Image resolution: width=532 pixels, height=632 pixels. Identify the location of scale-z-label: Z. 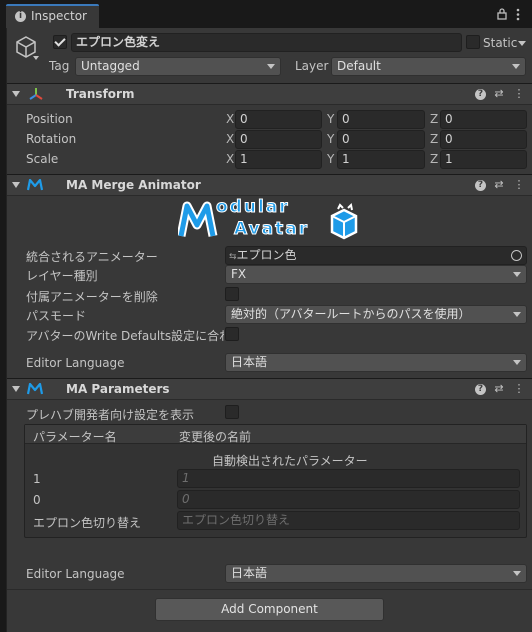
(434, 159).